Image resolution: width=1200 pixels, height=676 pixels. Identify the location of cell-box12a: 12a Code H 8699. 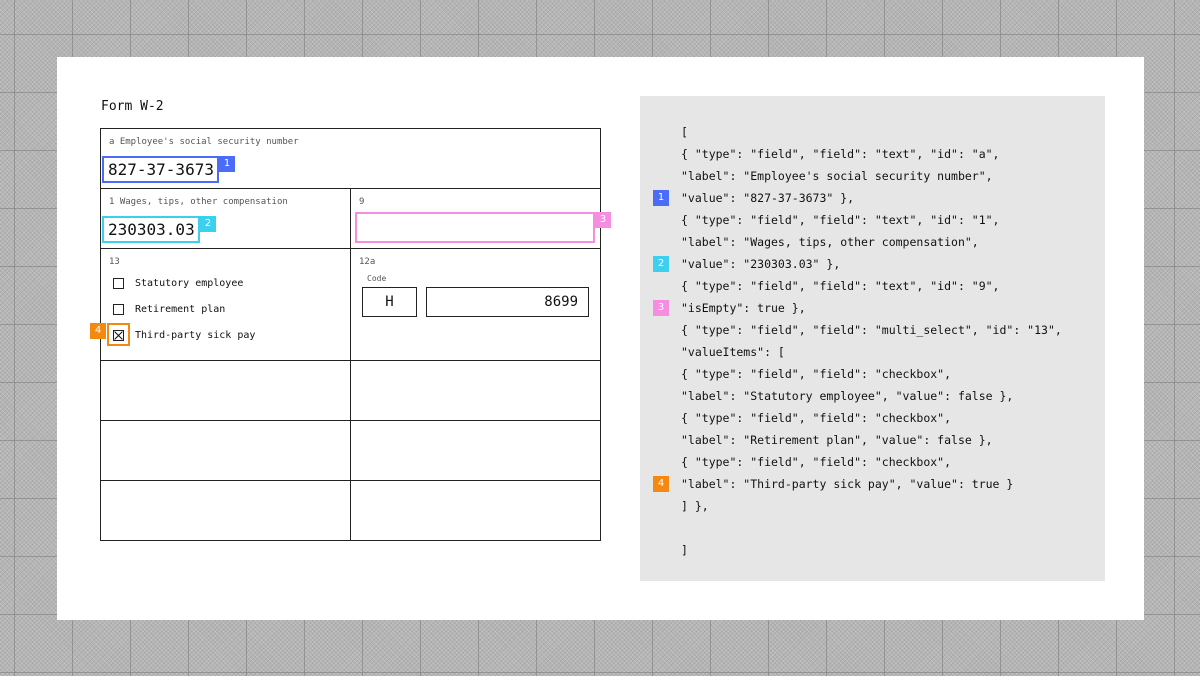
(475, 304).